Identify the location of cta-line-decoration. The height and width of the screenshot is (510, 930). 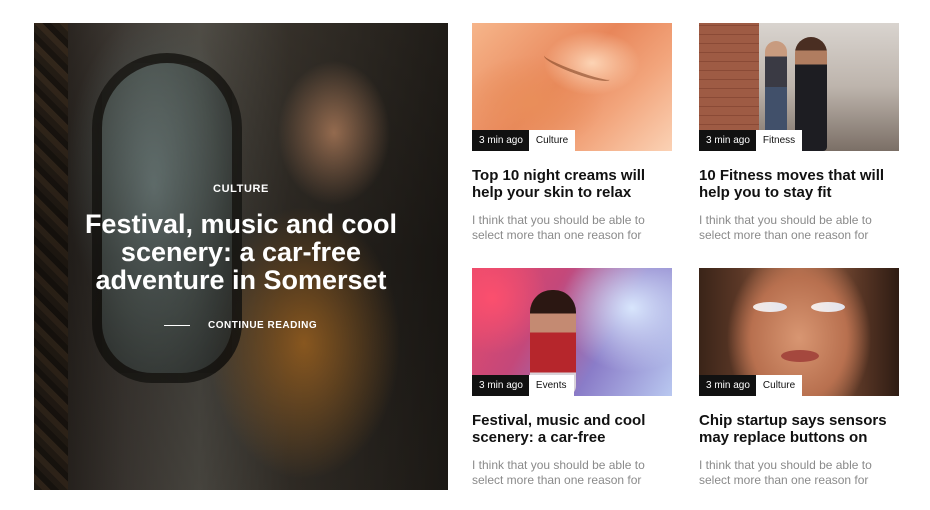
(177, 325).